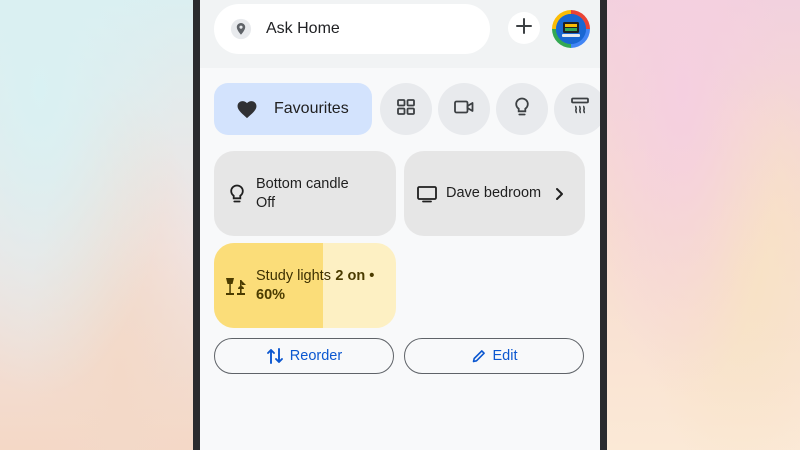 The width and height of the screenshot is (800, 450). I want to click on tile-study-lights-content: Study lights 2 on • 60%, so click(305, 285).